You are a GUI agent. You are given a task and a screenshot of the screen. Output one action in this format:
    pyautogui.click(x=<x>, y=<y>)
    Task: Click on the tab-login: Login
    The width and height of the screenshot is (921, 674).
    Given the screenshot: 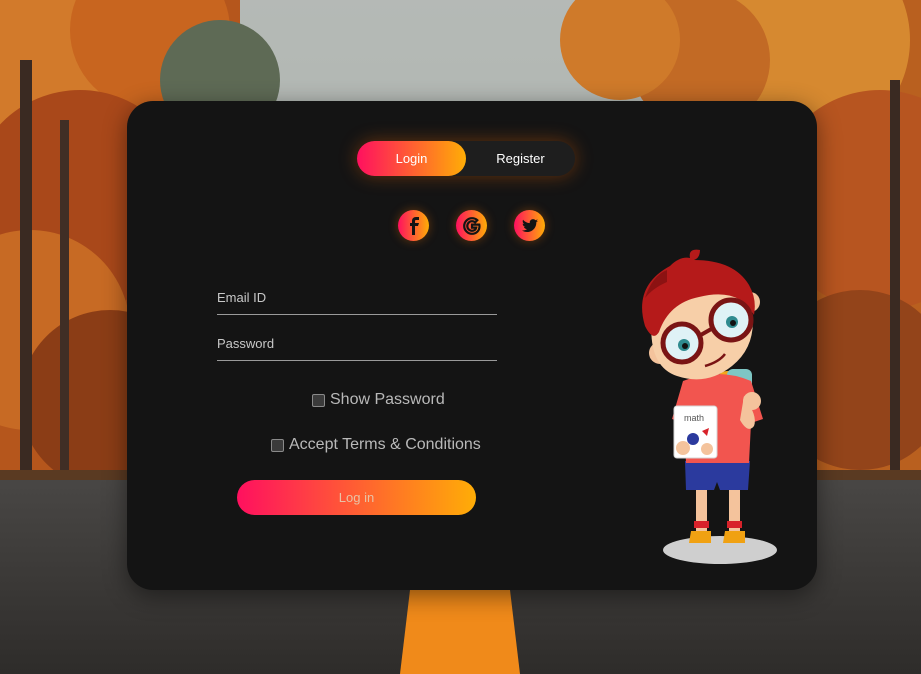 What is the action you would take?
    pyautogui.click(x=411, y=158)
    